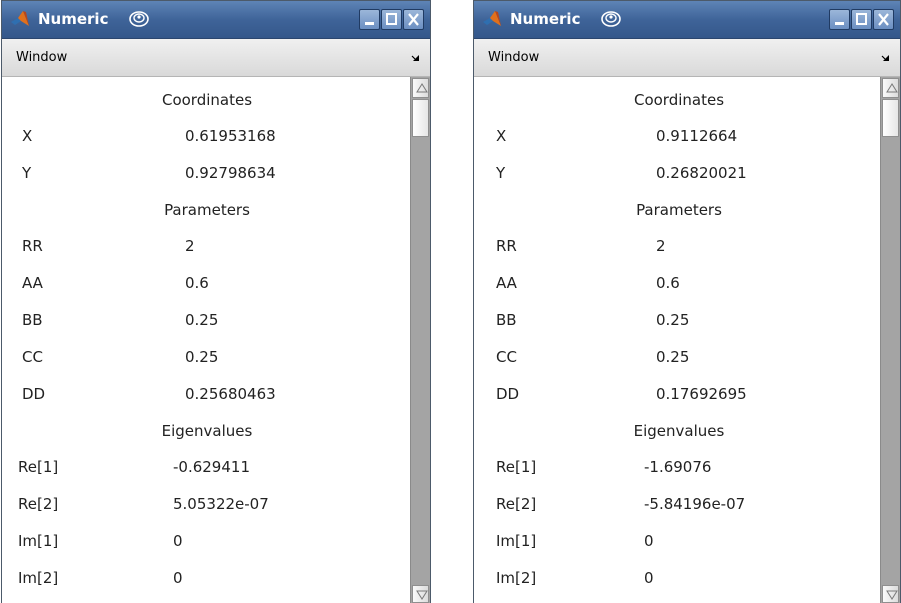 The image size is (901, 603). What do you see at coordinates (221, 504) in the screenshot?
I see `eigen-value: 5.05322e-07` at bounding box center [221, 504].